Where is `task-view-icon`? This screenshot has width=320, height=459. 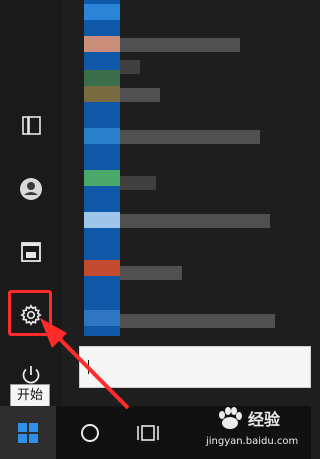
task-view-icon is located at coordinates (148, 432).